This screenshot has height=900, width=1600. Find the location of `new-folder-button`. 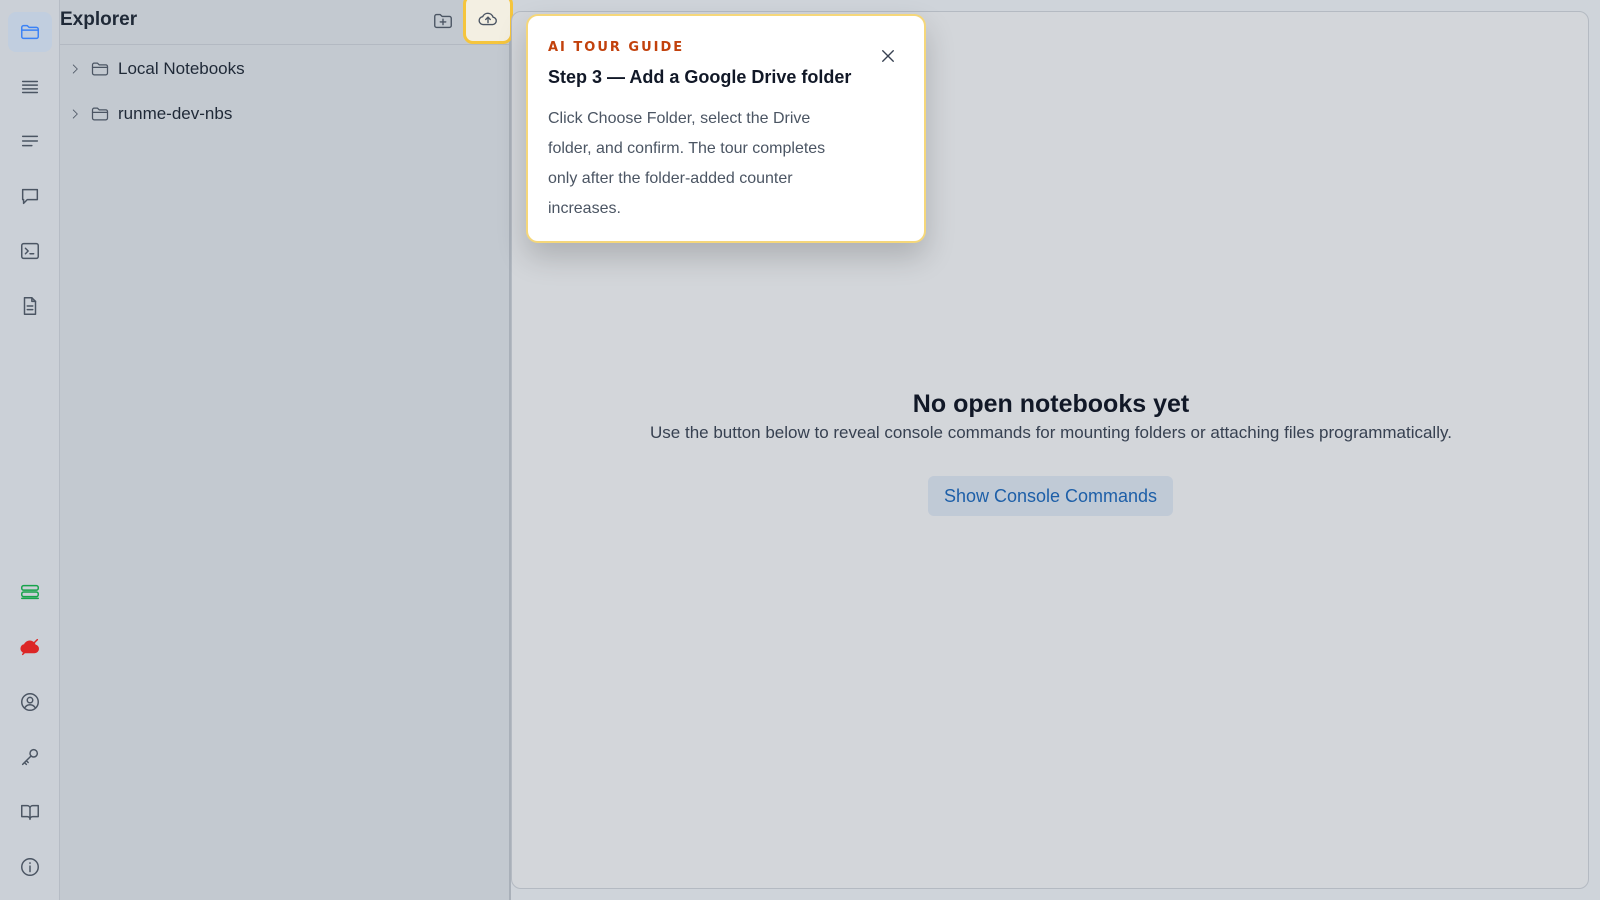

new-folder-button is located at coordinates (443, 21).